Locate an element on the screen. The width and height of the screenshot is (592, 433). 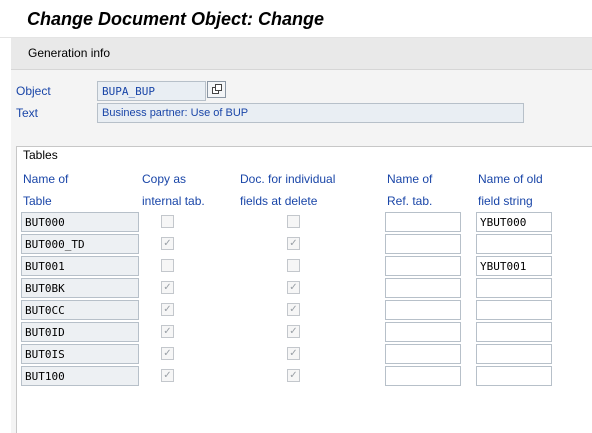
table-name-cell: BUT0CC is located at coordinates (80, 310).